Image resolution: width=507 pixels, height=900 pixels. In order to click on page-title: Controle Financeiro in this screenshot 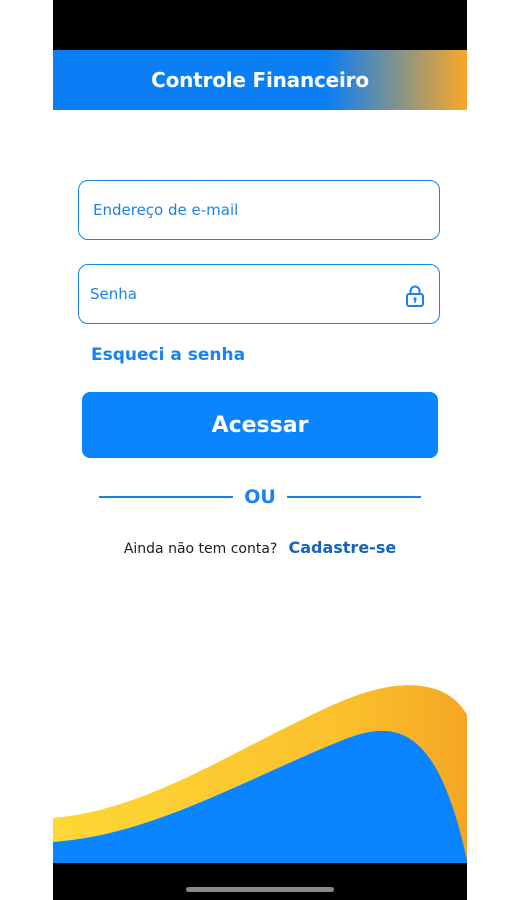, I will do `click(260, 80)`.